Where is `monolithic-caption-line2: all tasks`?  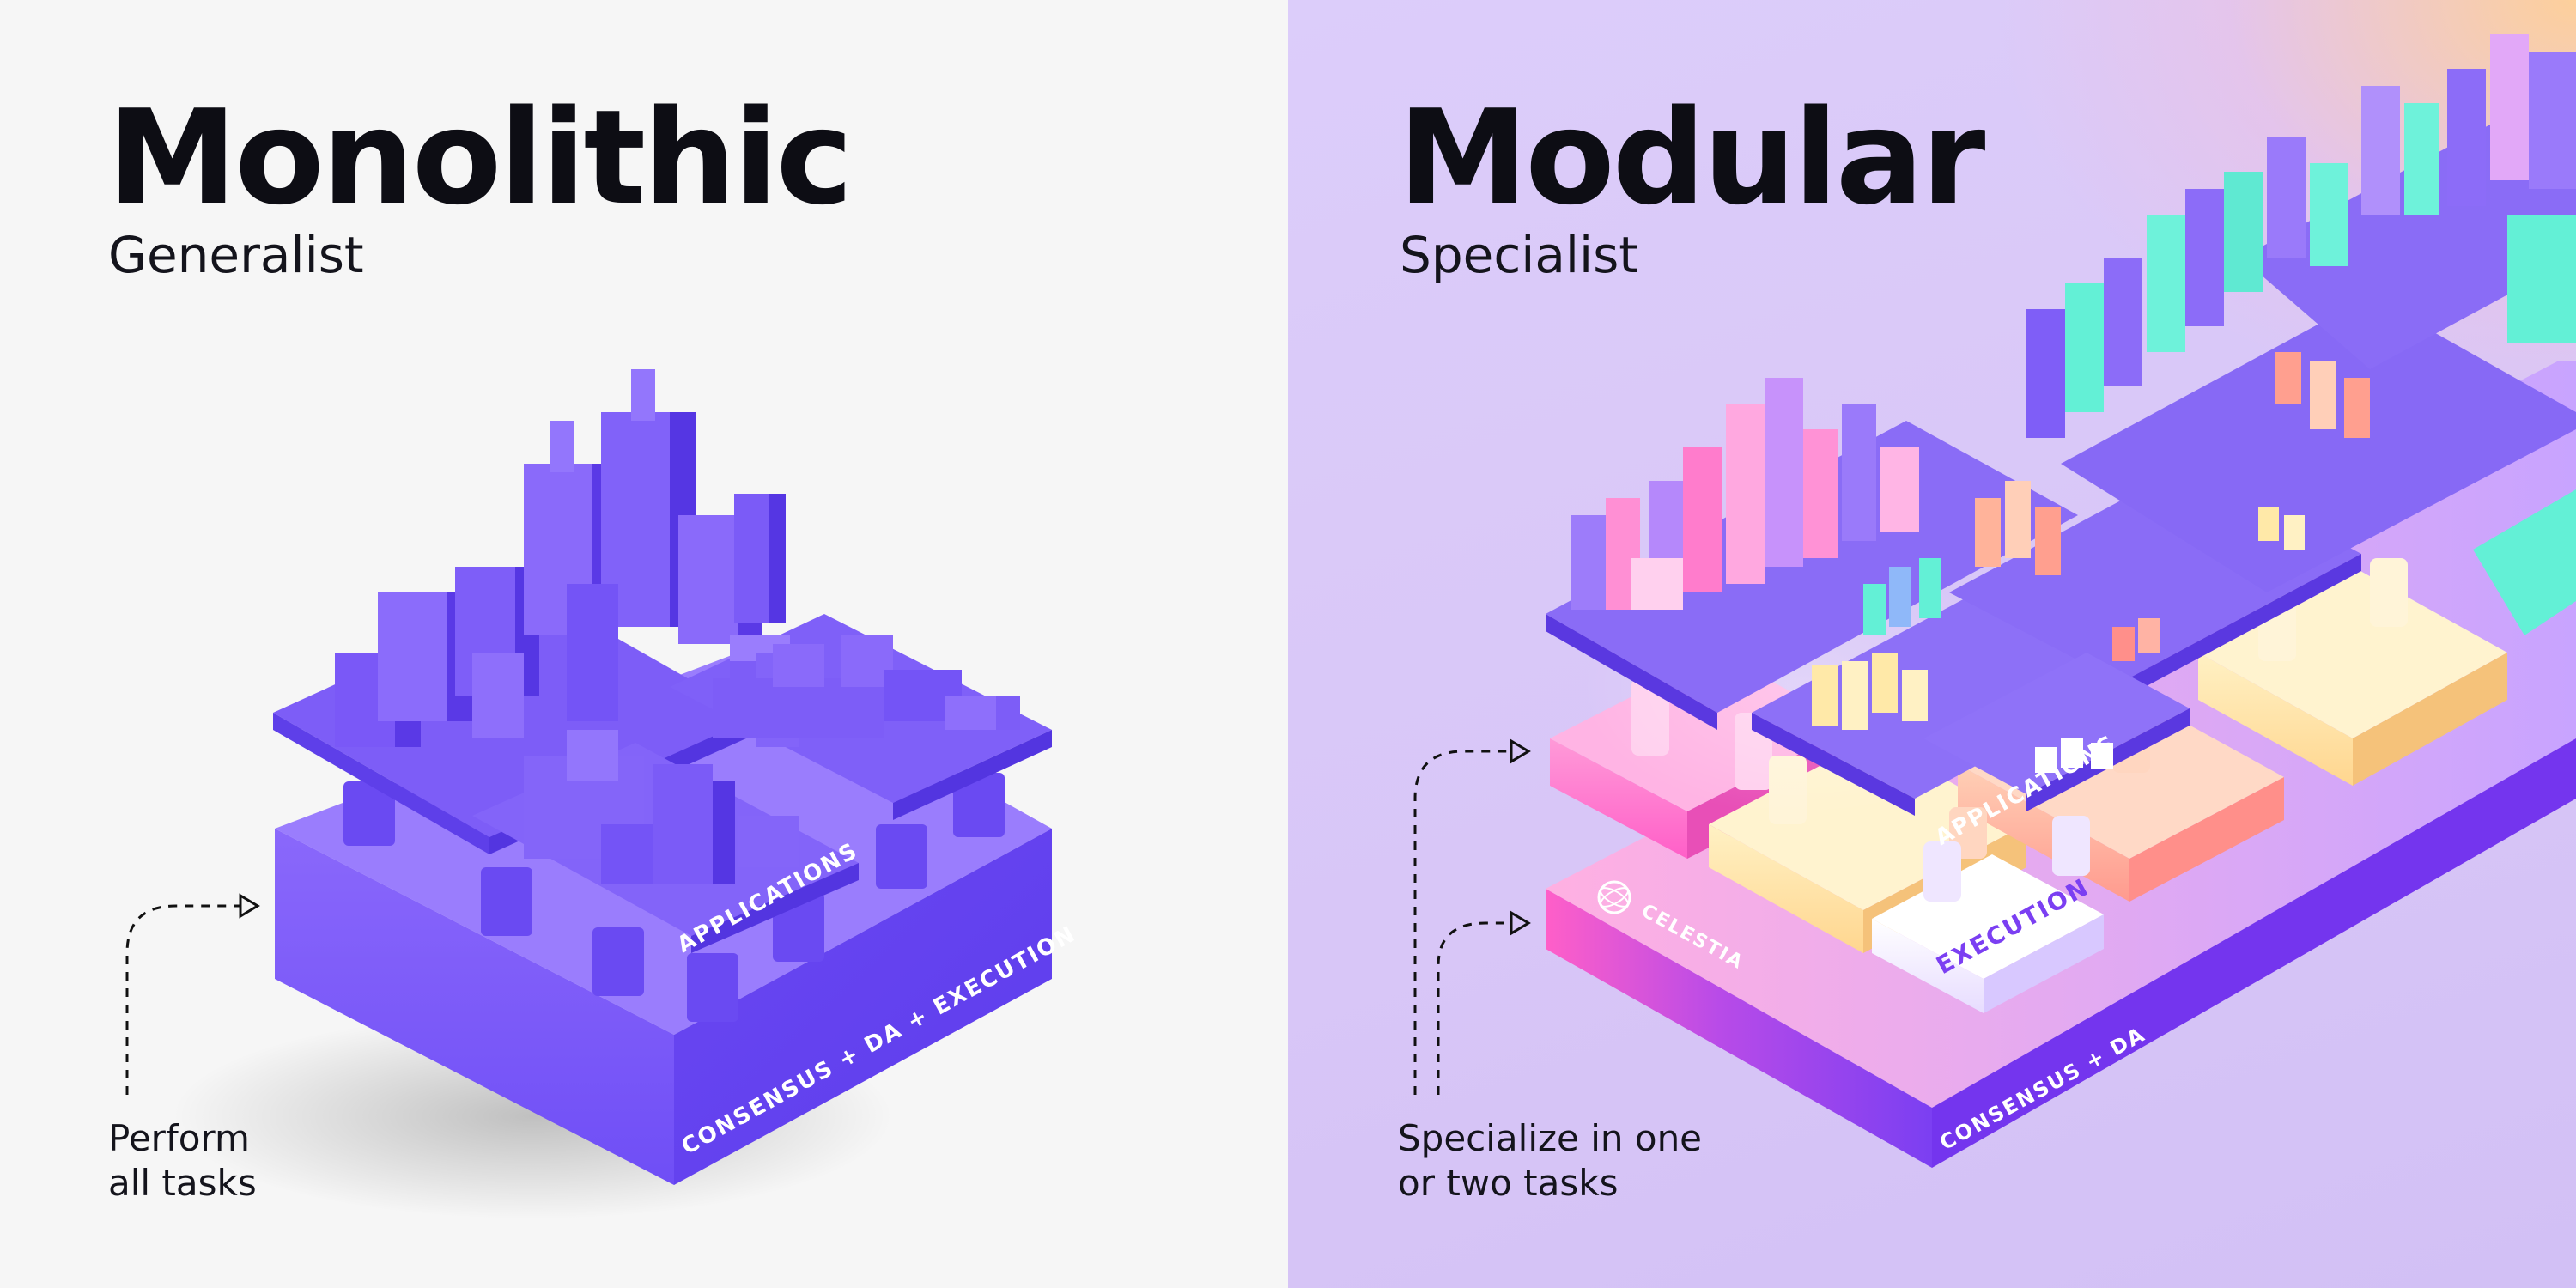
monolithic-caption-line2: all tasks is located at coordinates (182, 1184).